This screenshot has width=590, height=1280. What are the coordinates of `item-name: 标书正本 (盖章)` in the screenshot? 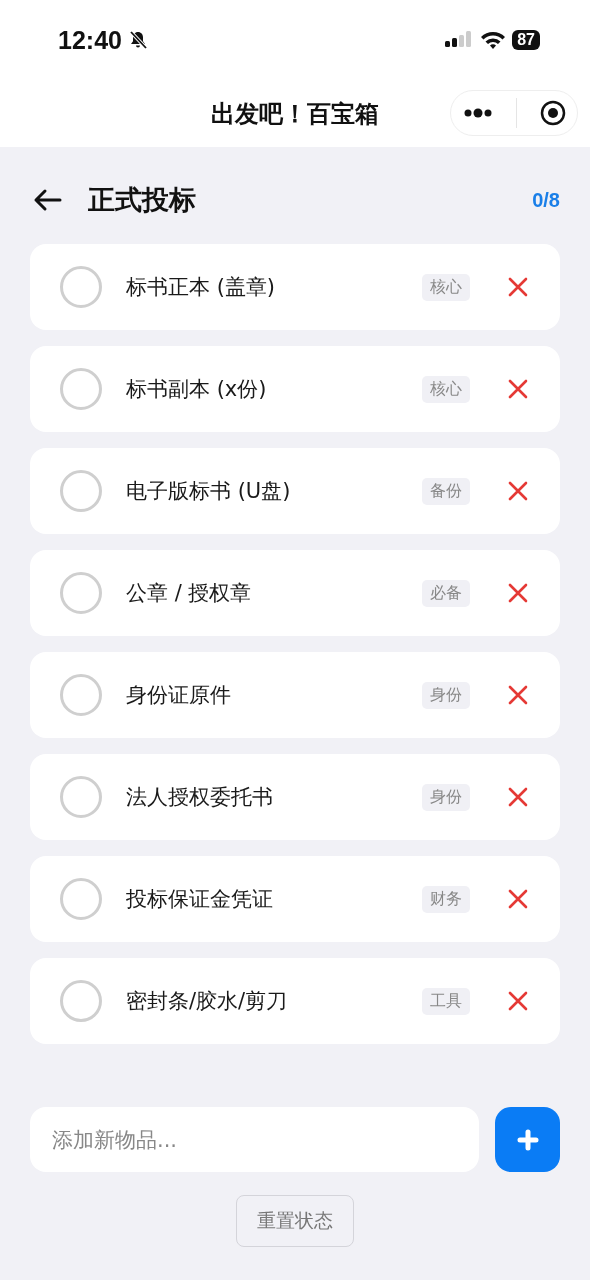 It's located at (201, 287).